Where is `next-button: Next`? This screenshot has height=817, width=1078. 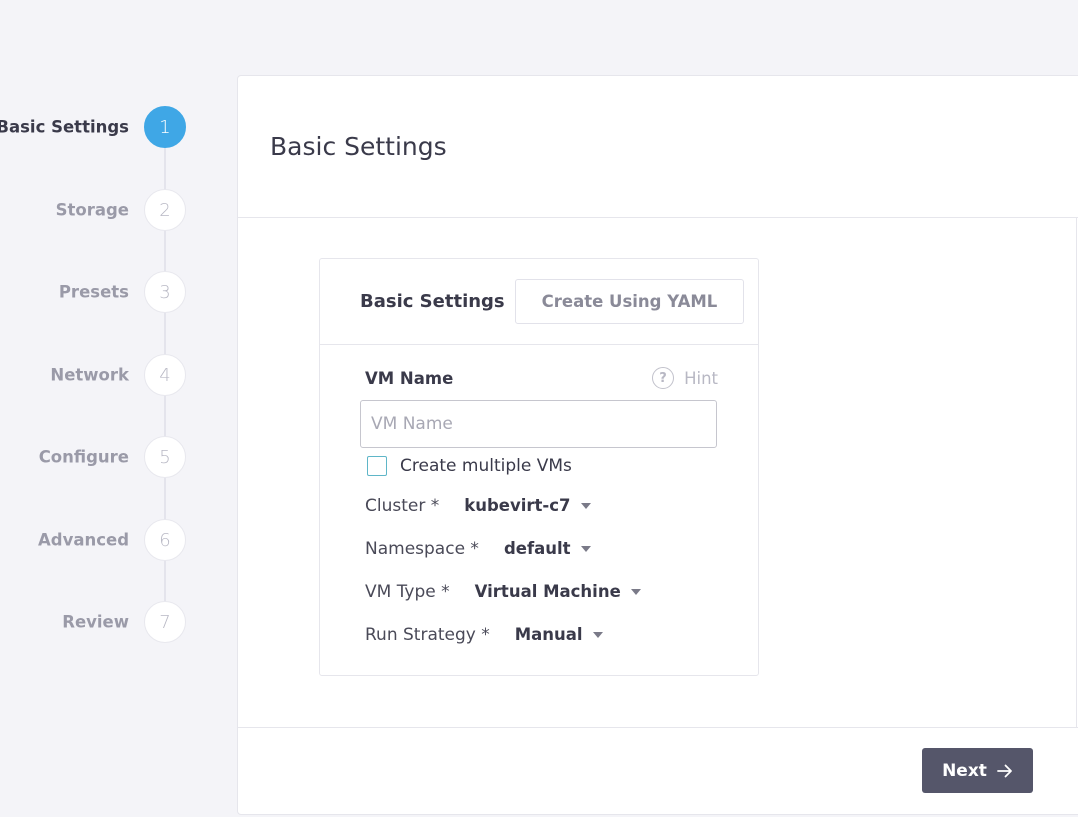
next-button: Next is located at coordinates (977, 770).